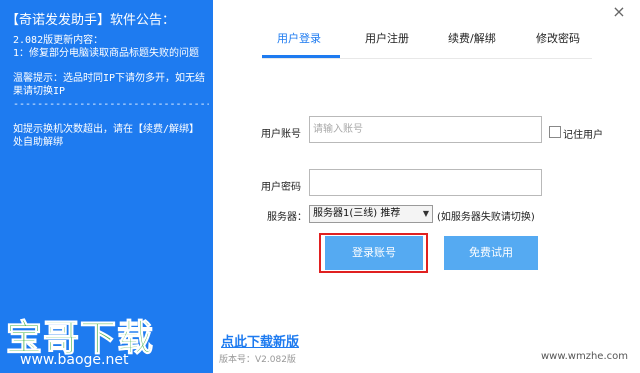 This screenshot has width=640, height=373. I want to click on announcement-line: 如提示换机次数超出，请在【续费/解绑】处自助解绑, so click(106, 136).